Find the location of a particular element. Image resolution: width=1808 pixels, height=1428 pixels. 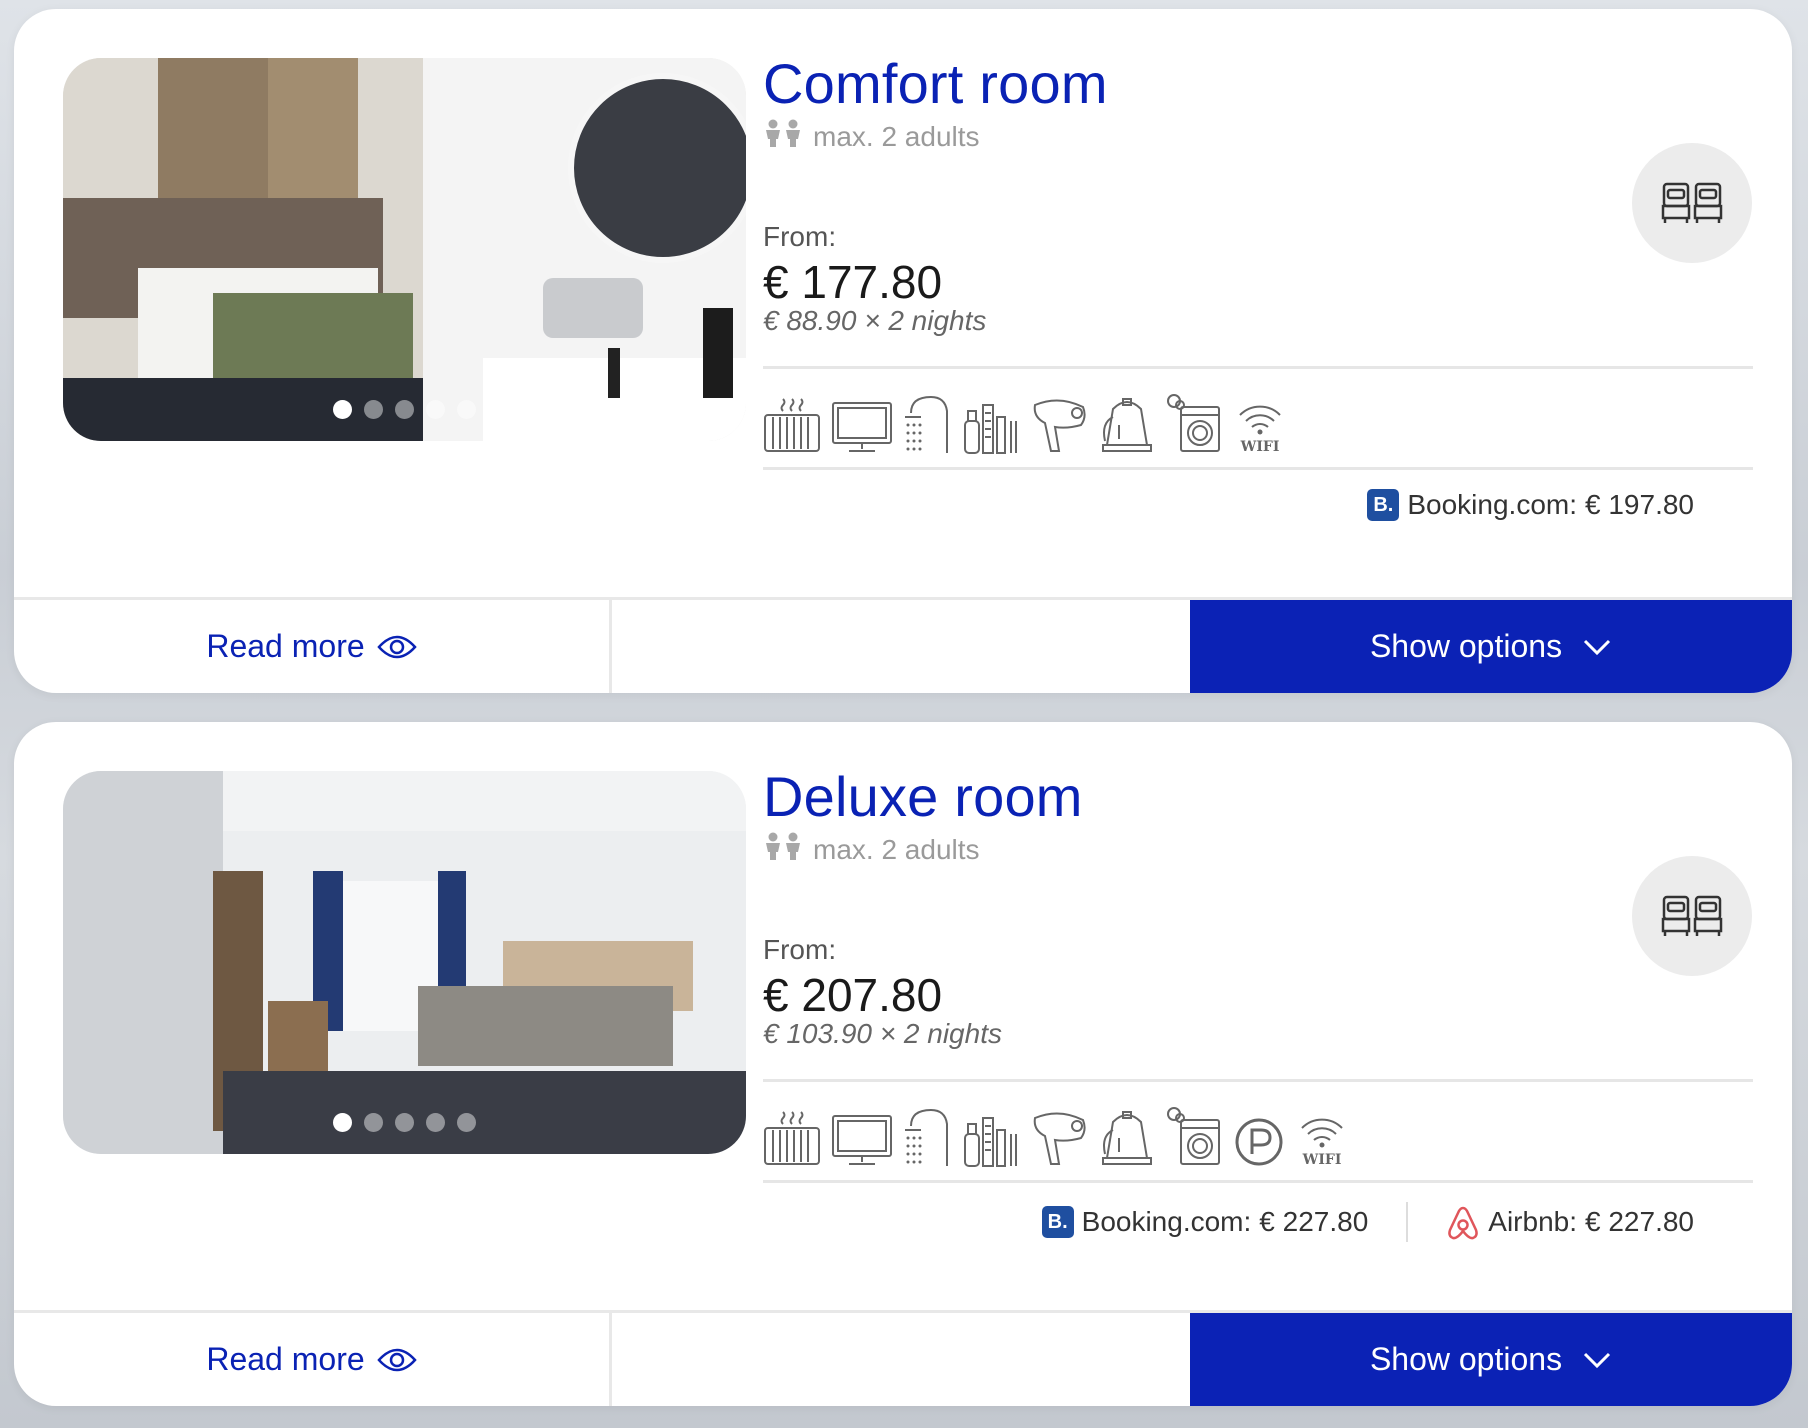

room-price: € 177.80 is located at coordinates (853, 282).